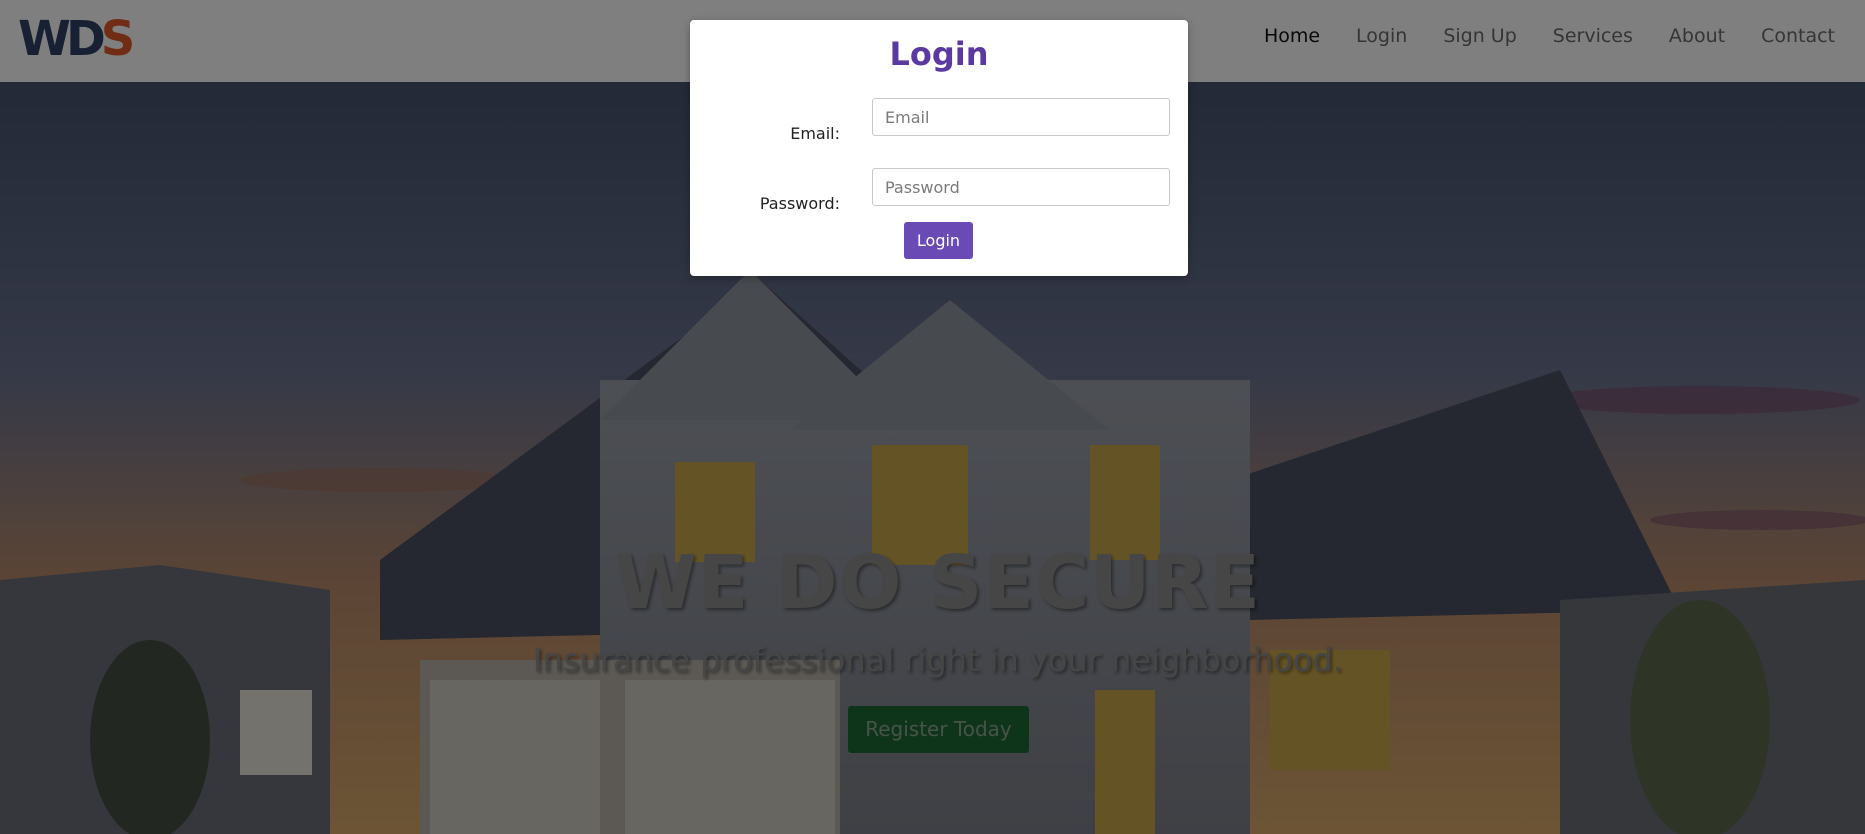 The height and width of the screenshot is (834, 1865). I want to click on password-label: Password:, so click(799, 203).